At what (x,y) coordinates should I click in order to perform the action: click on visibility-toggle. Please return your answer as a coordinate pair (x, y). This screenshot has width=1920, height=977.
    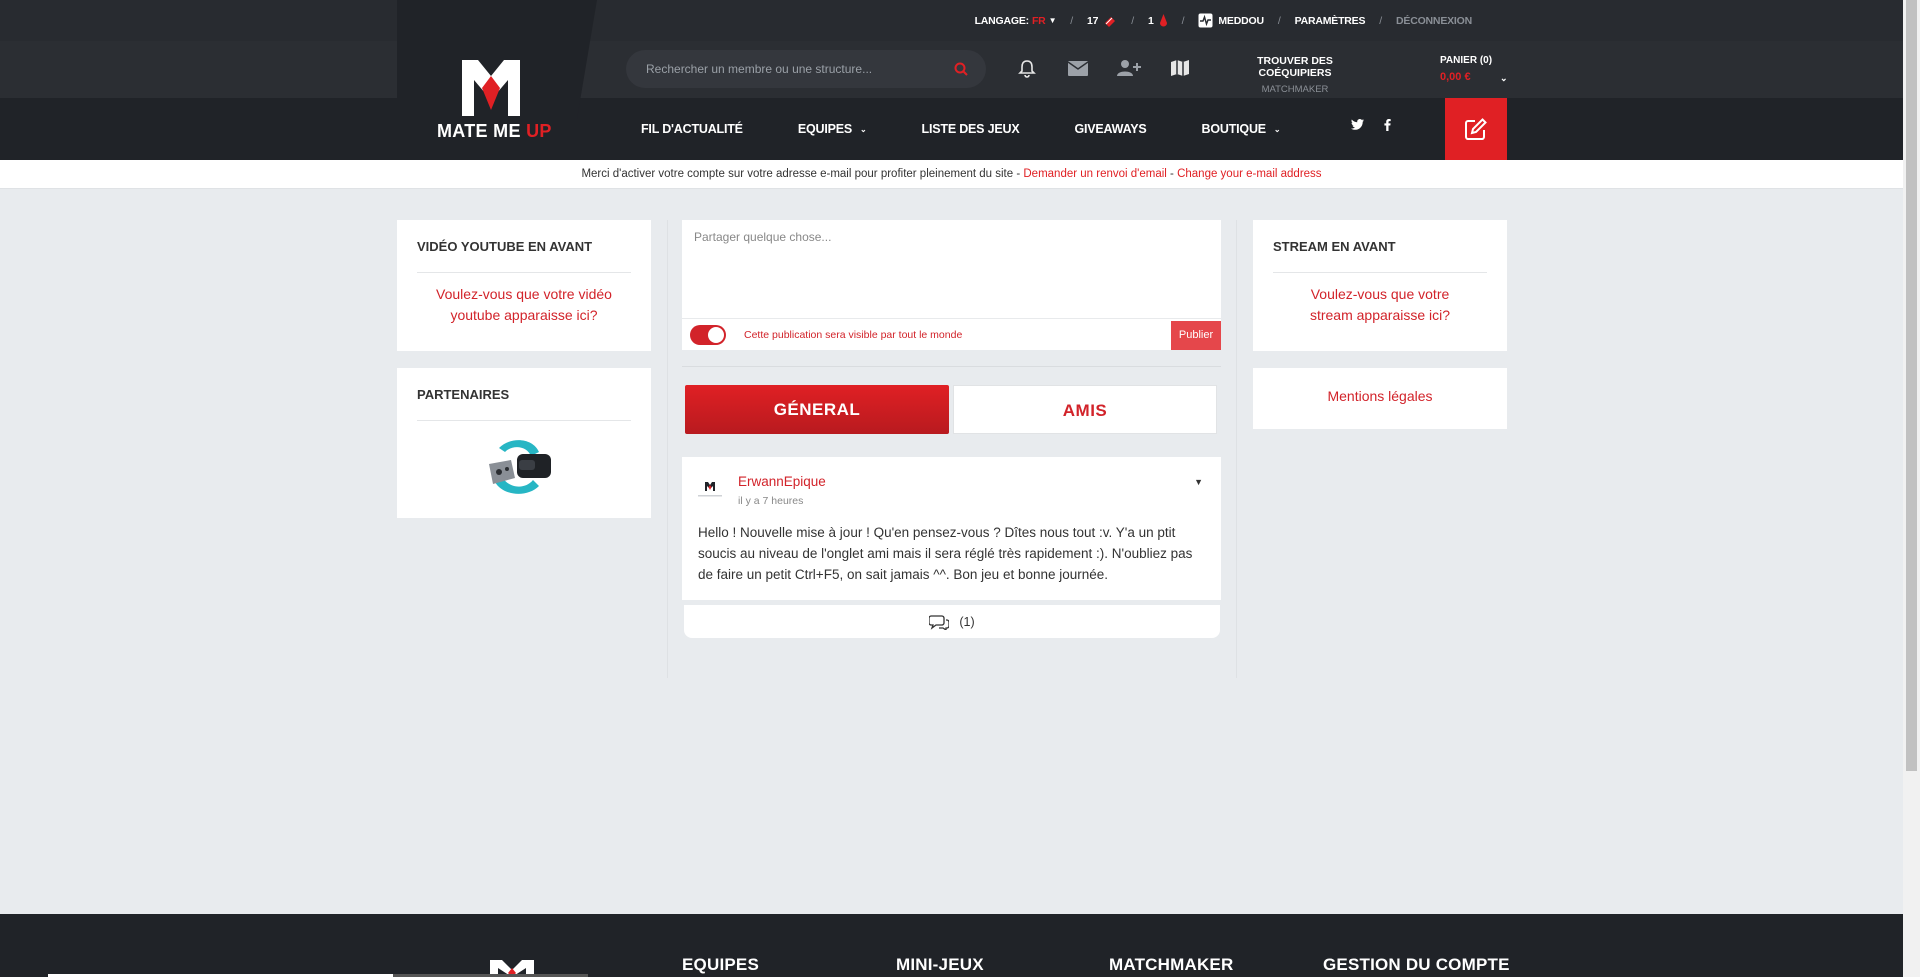
    Looking at the image, I should click on (708, 334).